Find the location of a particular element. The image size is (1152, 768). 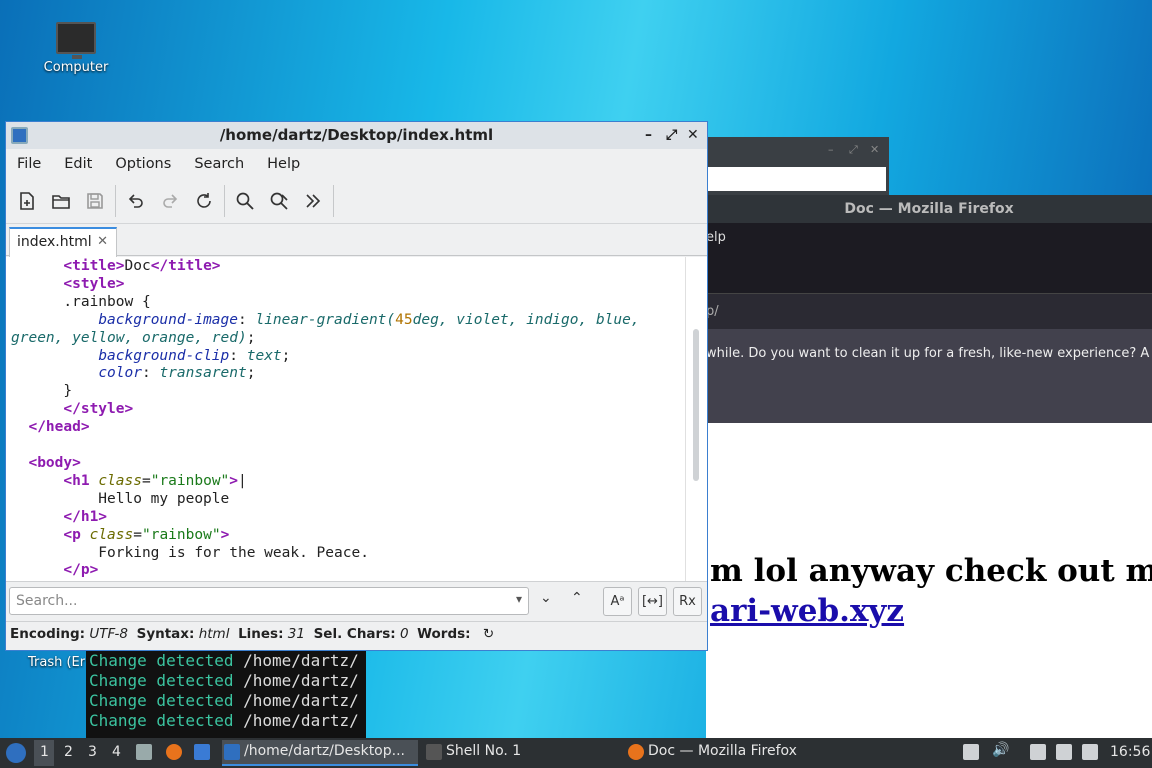

whole-word-button: [↔] is located at coordinates (652, 601).